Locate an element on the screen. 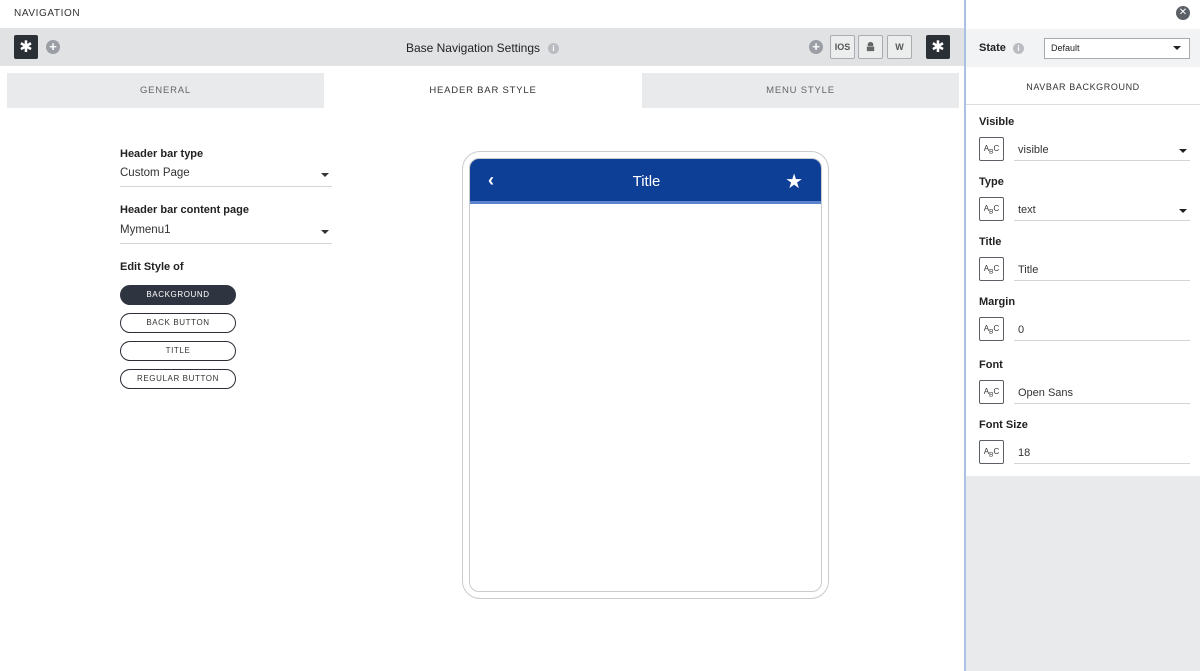 This screenshot has height=671, width=1200. ios-button: IOS is located at coordinates (842, 47).